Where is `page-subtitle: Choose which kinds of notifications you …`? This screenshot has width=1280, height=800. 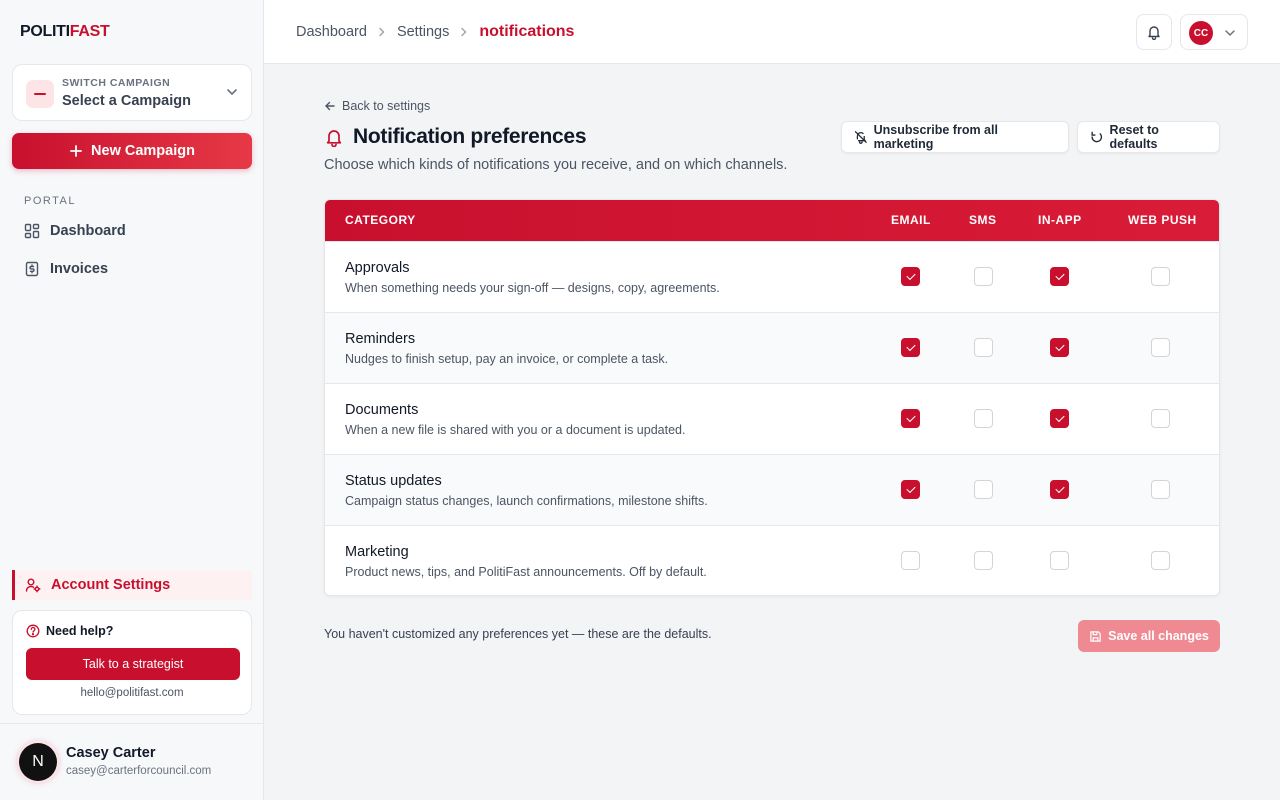
page-subtitle: Choose which kinds of notifications you … is located at coordinates (556, 165).